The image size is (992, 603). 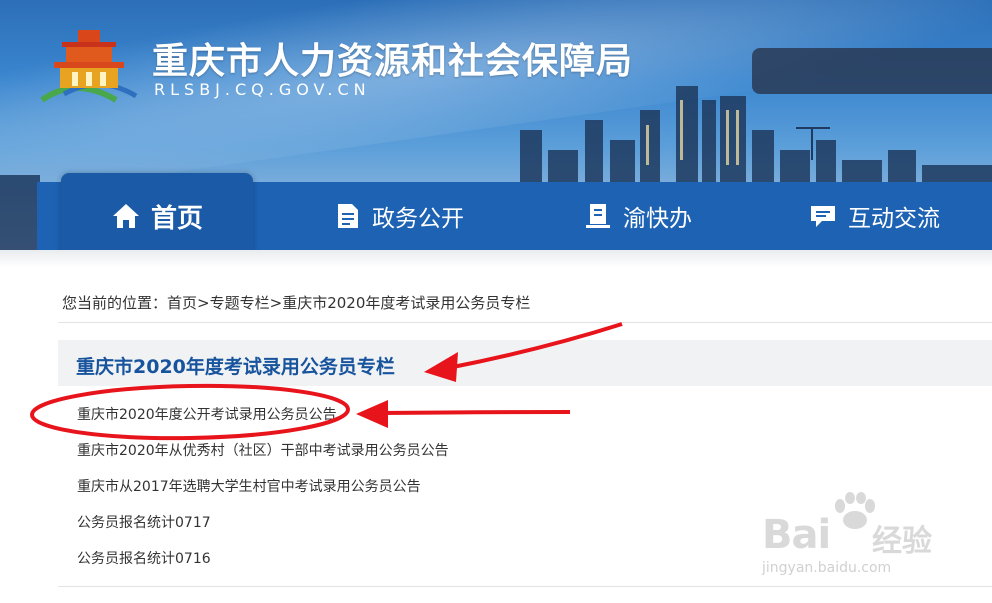 I want to click on main-nav: 首页 政务公开 渝快办 互动交流, so click(x=514, y=216).